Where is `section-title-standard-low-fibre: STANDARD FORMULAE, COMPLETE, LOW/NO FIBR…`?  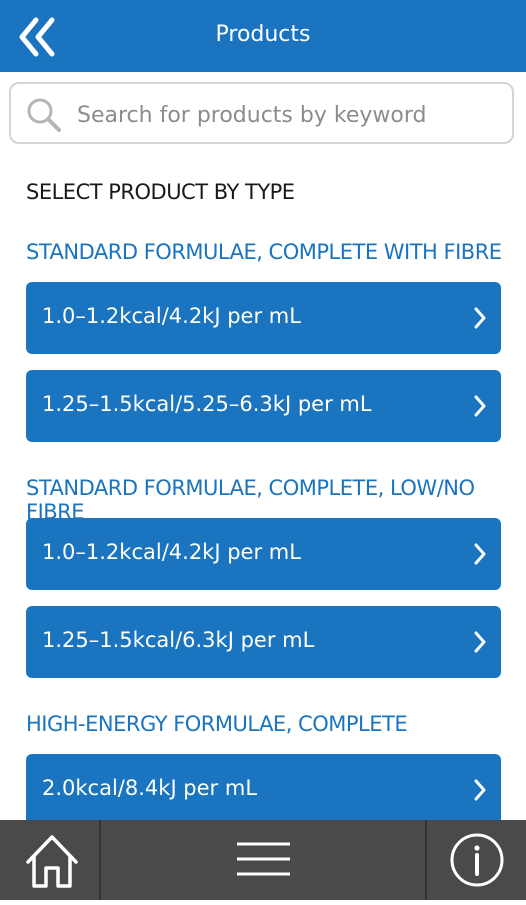
section-title-standard-low-fibre: STANDARD FORMULAE, COMPLETE, LOW/NO FIBR… is located at coordinates (250, 500).